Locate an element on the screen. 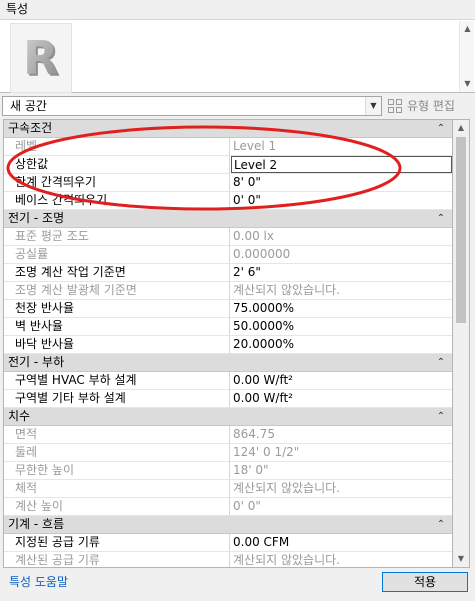  property-row: 베이스 간격띄우기 0' 0" is located at coordinates (228, 201).